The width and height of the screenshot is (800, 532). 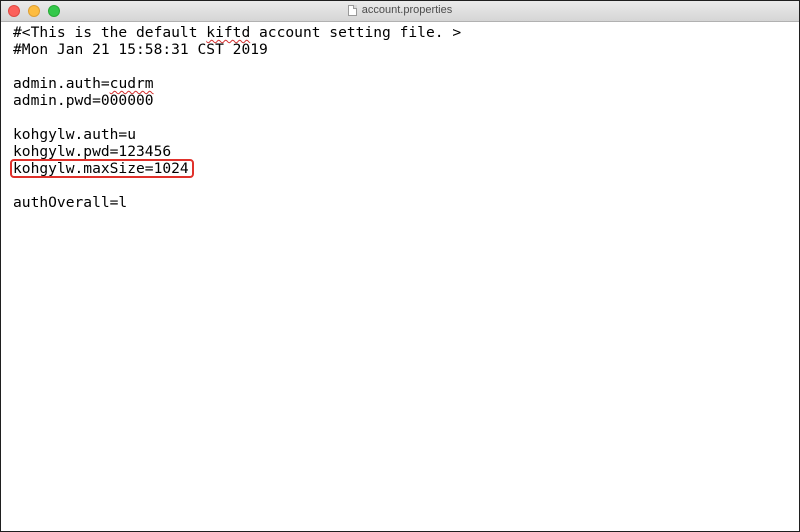 What do you see at coordinates (75, 134) in the screenshot?
I see `text-line: kohgylw.auth=u` at bounding box center [75, 134].